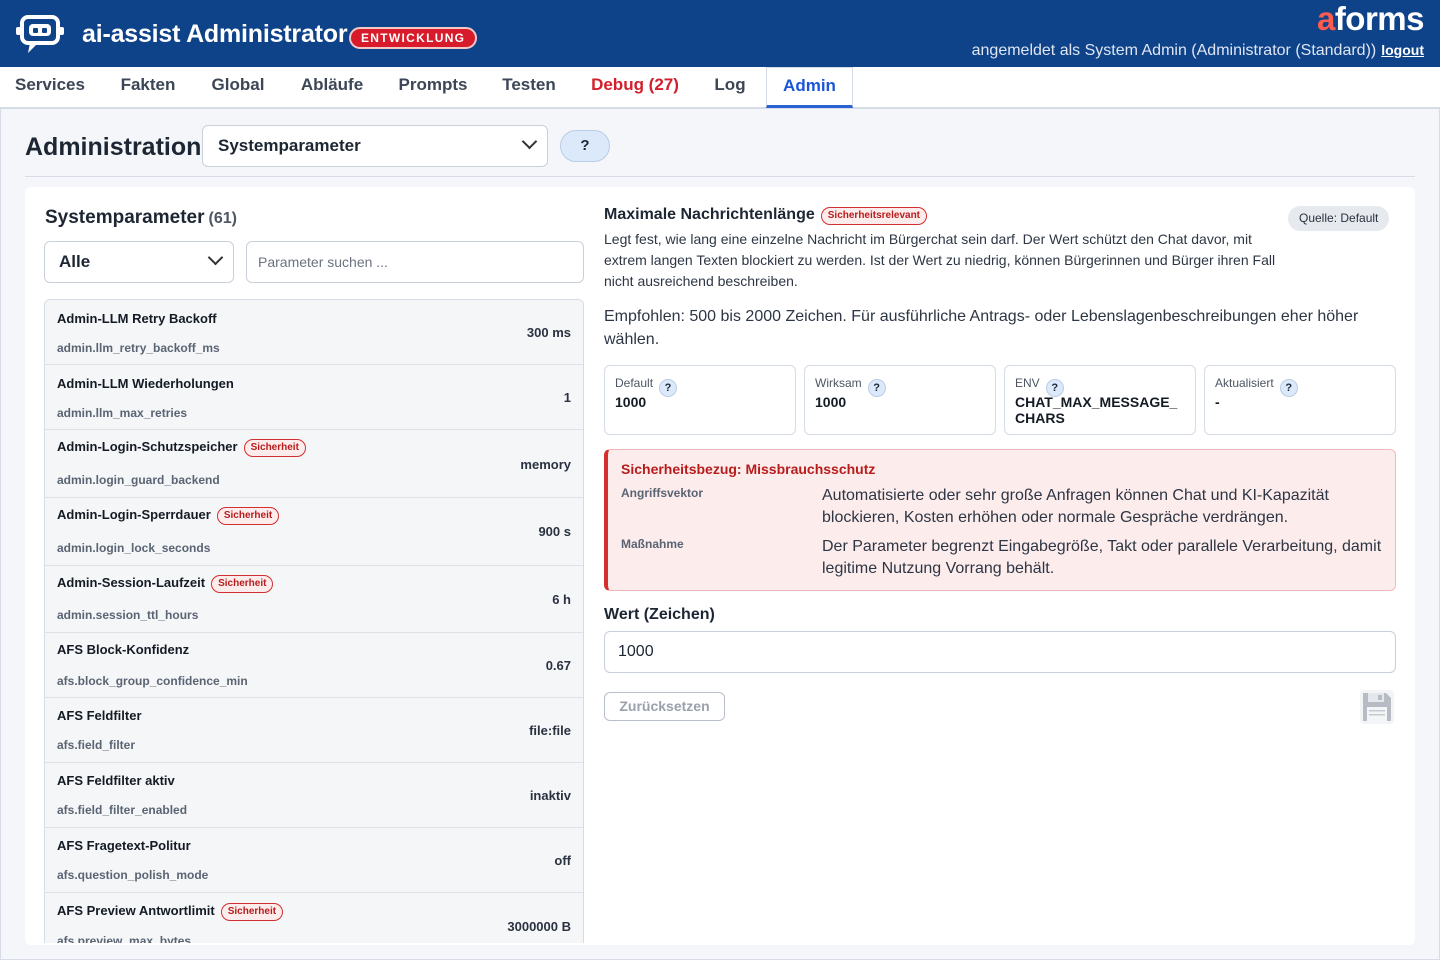  Describe the element at coordinates (134, 548) in the screenshot. I see `param-key: admin.login_lock_seconds` at that location.